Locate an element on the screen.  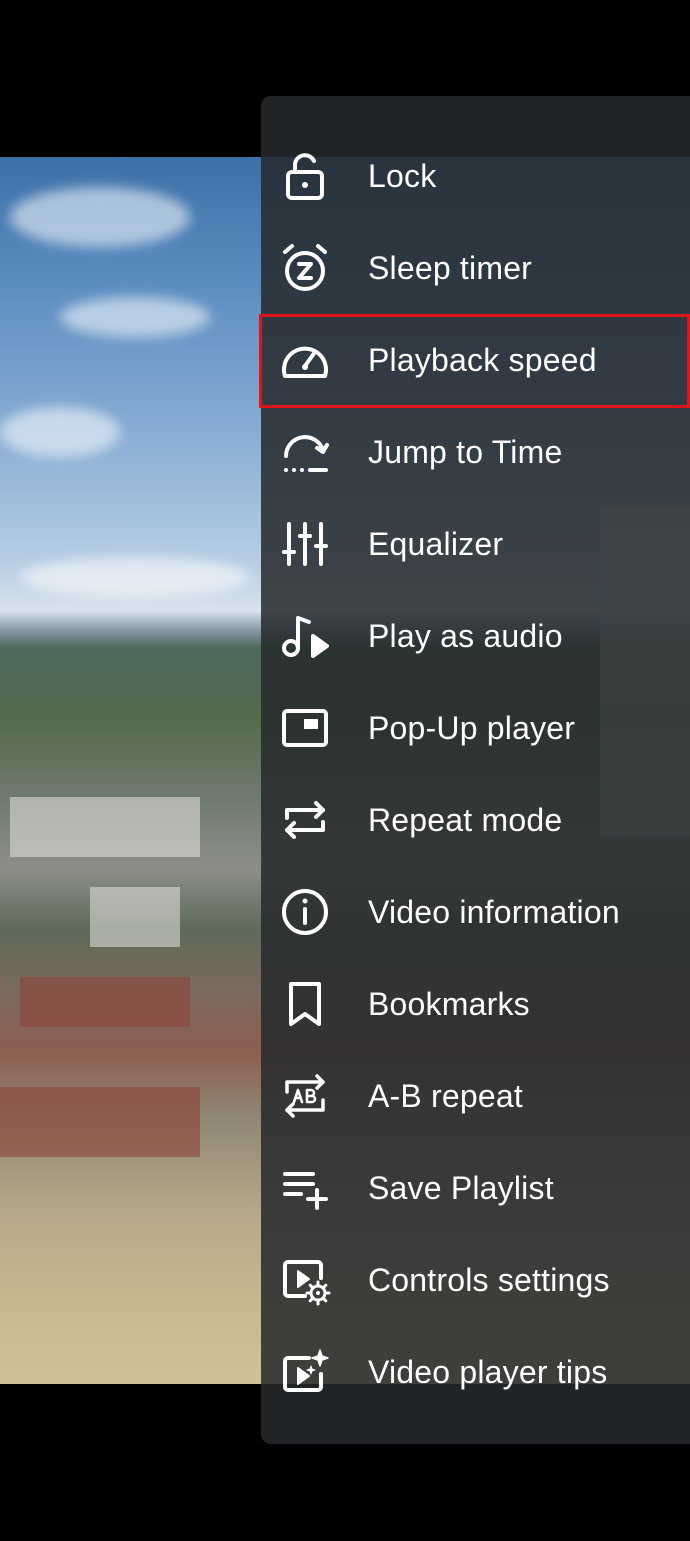
menu-item-label: Video information is located at coordinates (494, 911).